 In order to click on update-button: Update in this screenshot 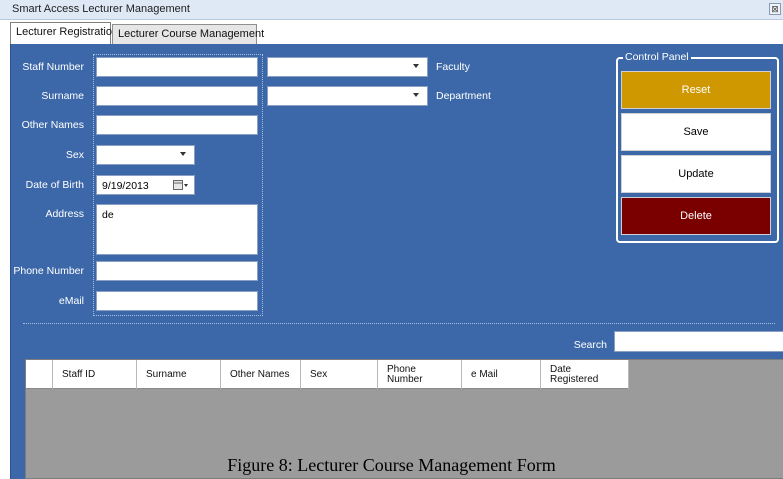, I will do `click(696, 174)`.